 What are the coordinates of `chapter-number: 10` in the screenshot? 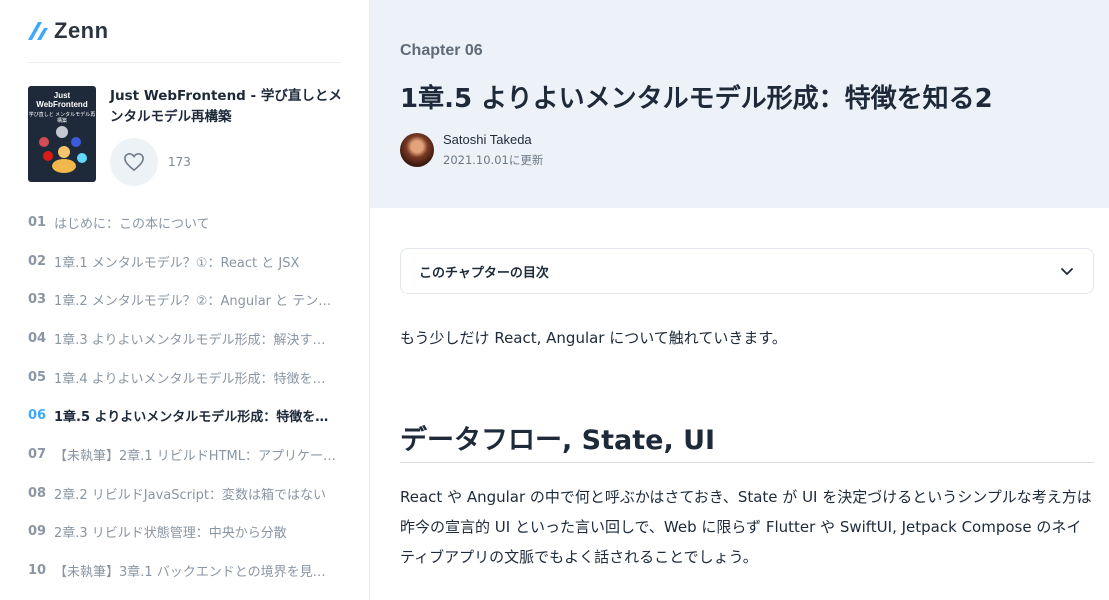 It's located at (37, 571).